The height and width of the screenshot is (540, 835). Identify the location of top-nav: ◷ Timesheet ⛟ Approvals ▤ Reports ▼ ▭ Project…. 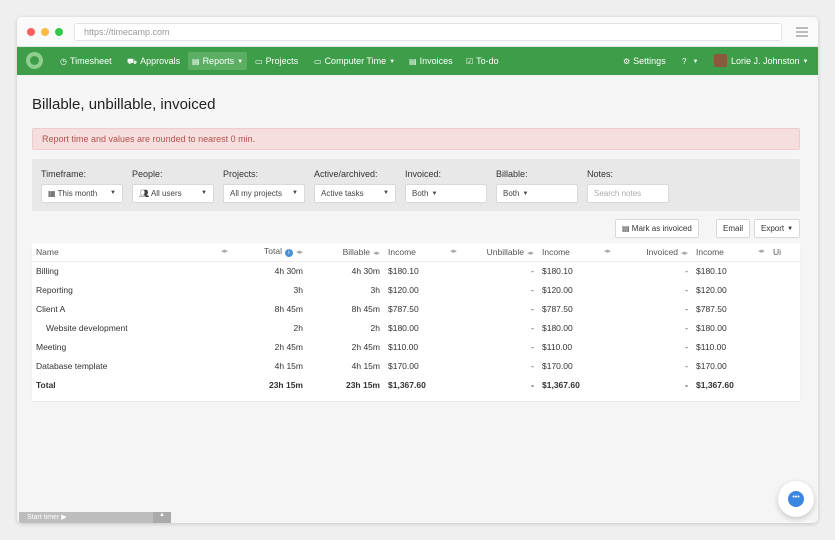
(417, 61).